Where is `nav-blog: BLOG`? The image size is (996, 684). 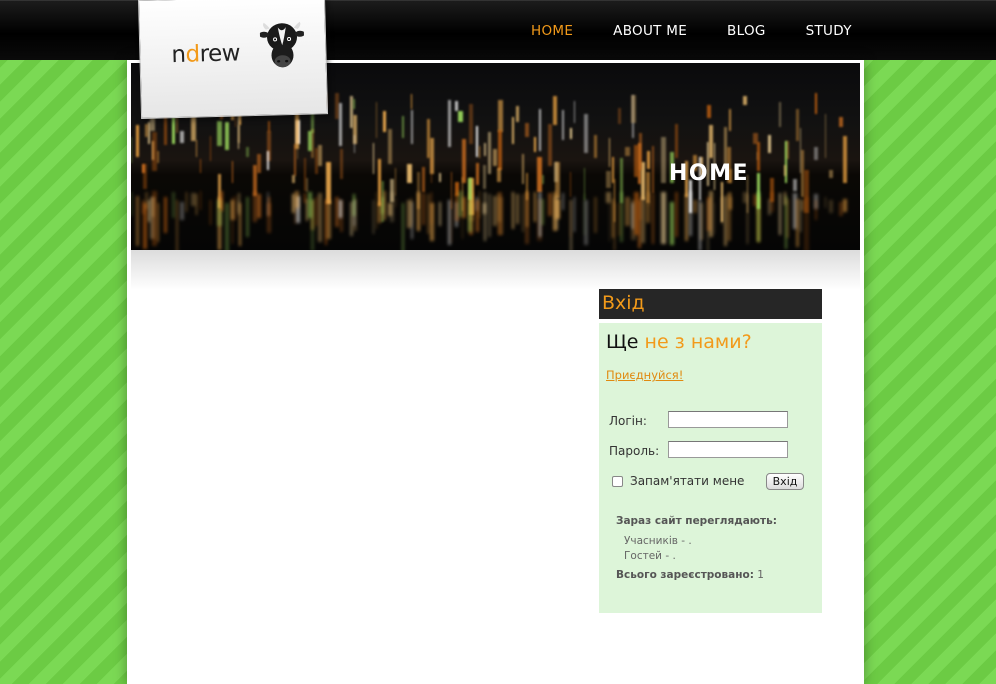 nav-blog: BLOG is located at coordinates (746, 31).